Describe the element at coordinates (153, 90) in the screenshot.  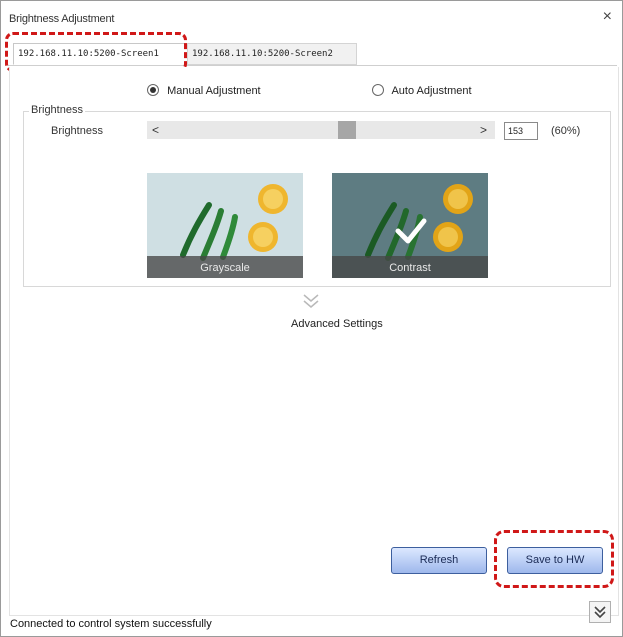
I see `manual-radio` at that location.